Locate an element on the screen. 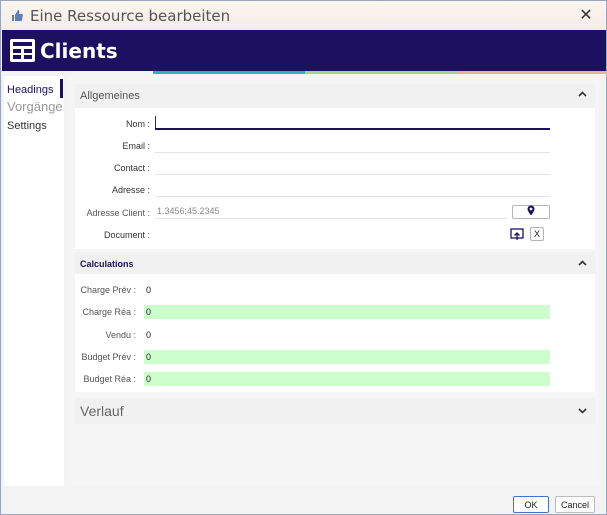 The image size is (607, 515). map-pin-icon is located at coordinates (531, 212).